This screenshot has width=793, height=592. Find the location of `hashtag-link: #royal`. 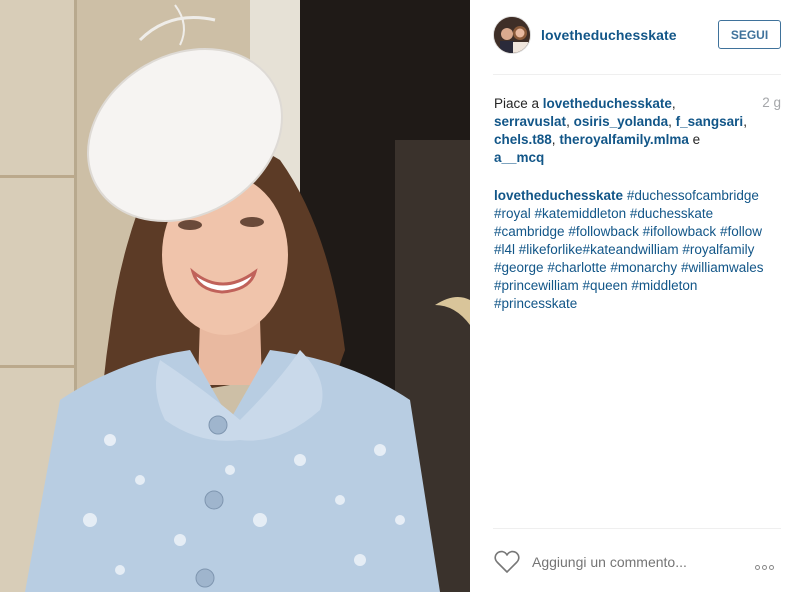

hashtag-link: #royal is located at coordinates (512, 213).